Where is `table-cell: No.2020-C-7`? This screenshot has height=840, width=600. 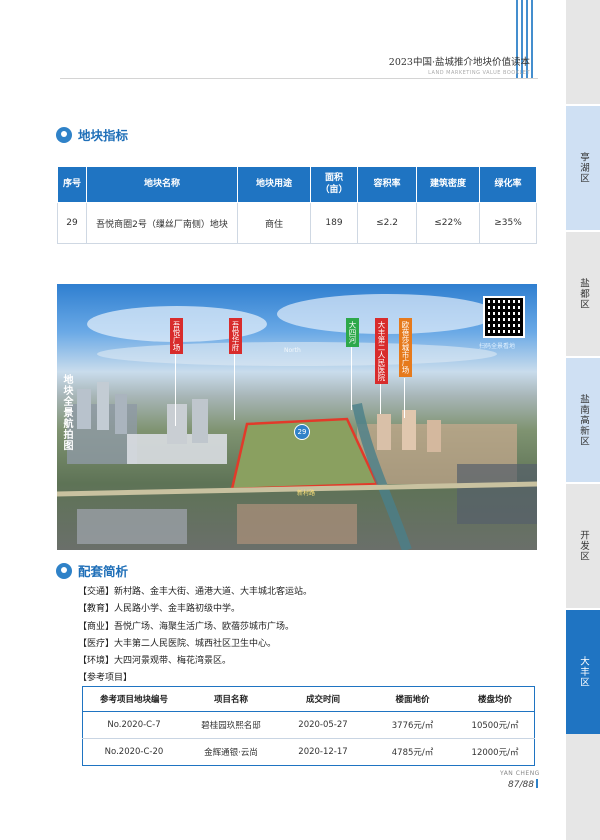
table-cell: No.2020-C-7 is located at coordinates (133, 725).